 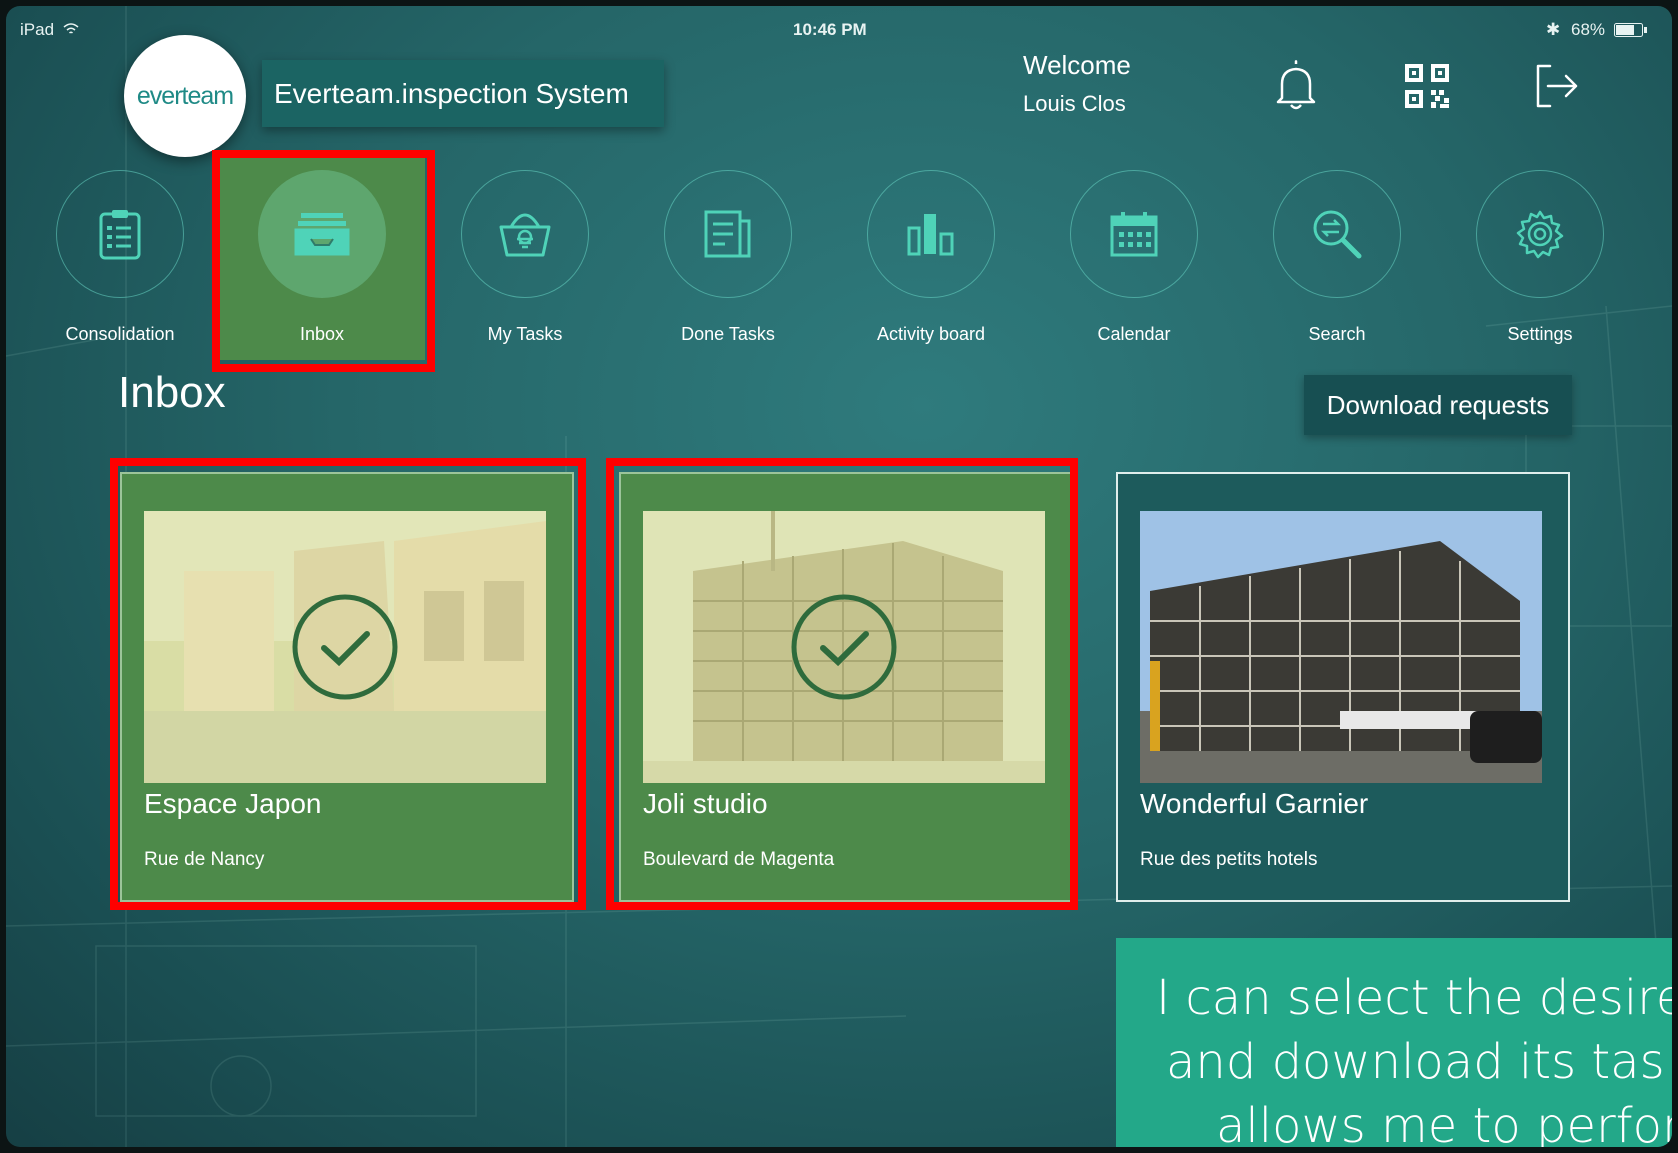 I want to click on calendar-icon, so click(x=1134, y=234).